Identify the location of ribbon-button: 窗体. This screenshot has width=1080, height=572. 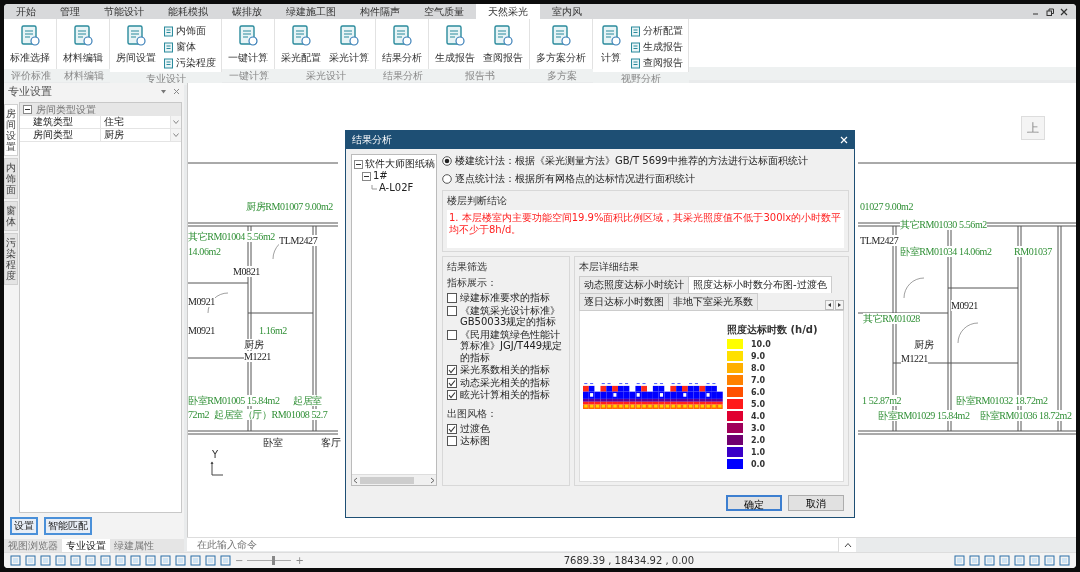
(189, 47).